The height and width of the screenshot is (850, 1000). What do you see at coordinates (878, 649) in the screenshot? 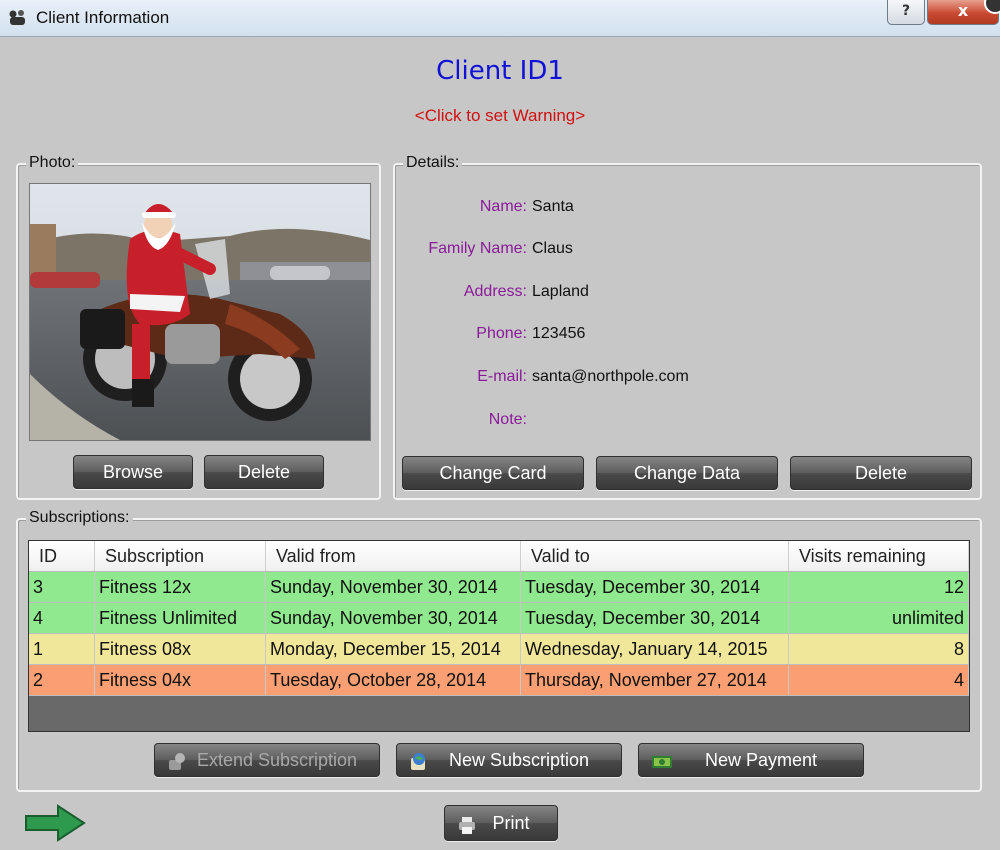
I see `cell-visits: 8` at bounding box center [878, 649].